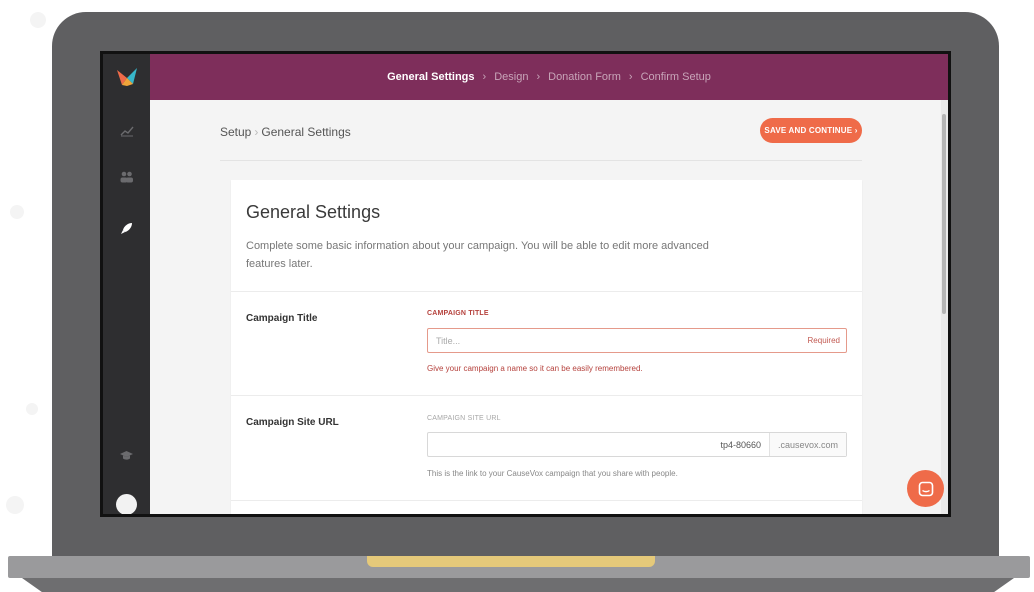 The width and height of the screenshot is (1034, 592). What do you see at coordinates (458, 313) in the screenshot?
I see `campaign-title-field-label: CAMPAIGN TITLE` at bounding box center [458, 313].